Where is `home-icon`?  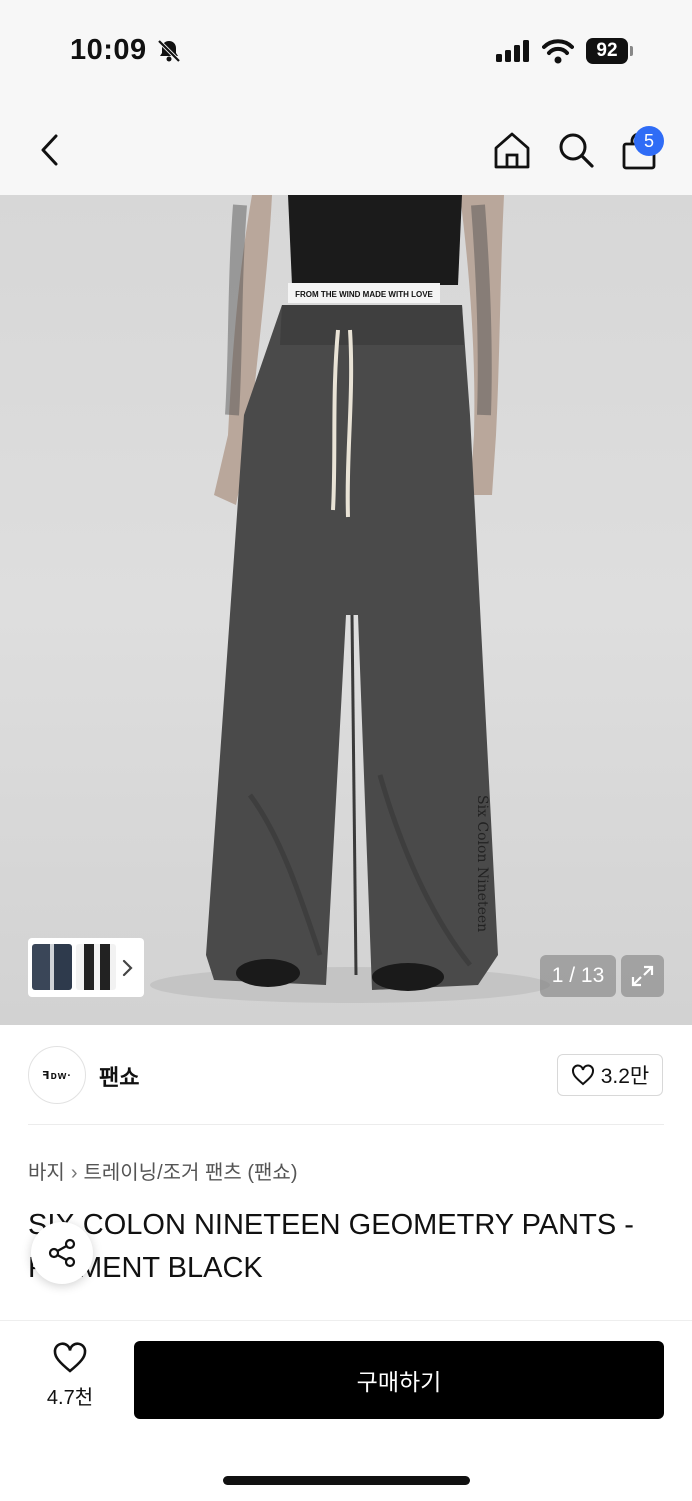 home-icon is located at coordinates (512, 150).